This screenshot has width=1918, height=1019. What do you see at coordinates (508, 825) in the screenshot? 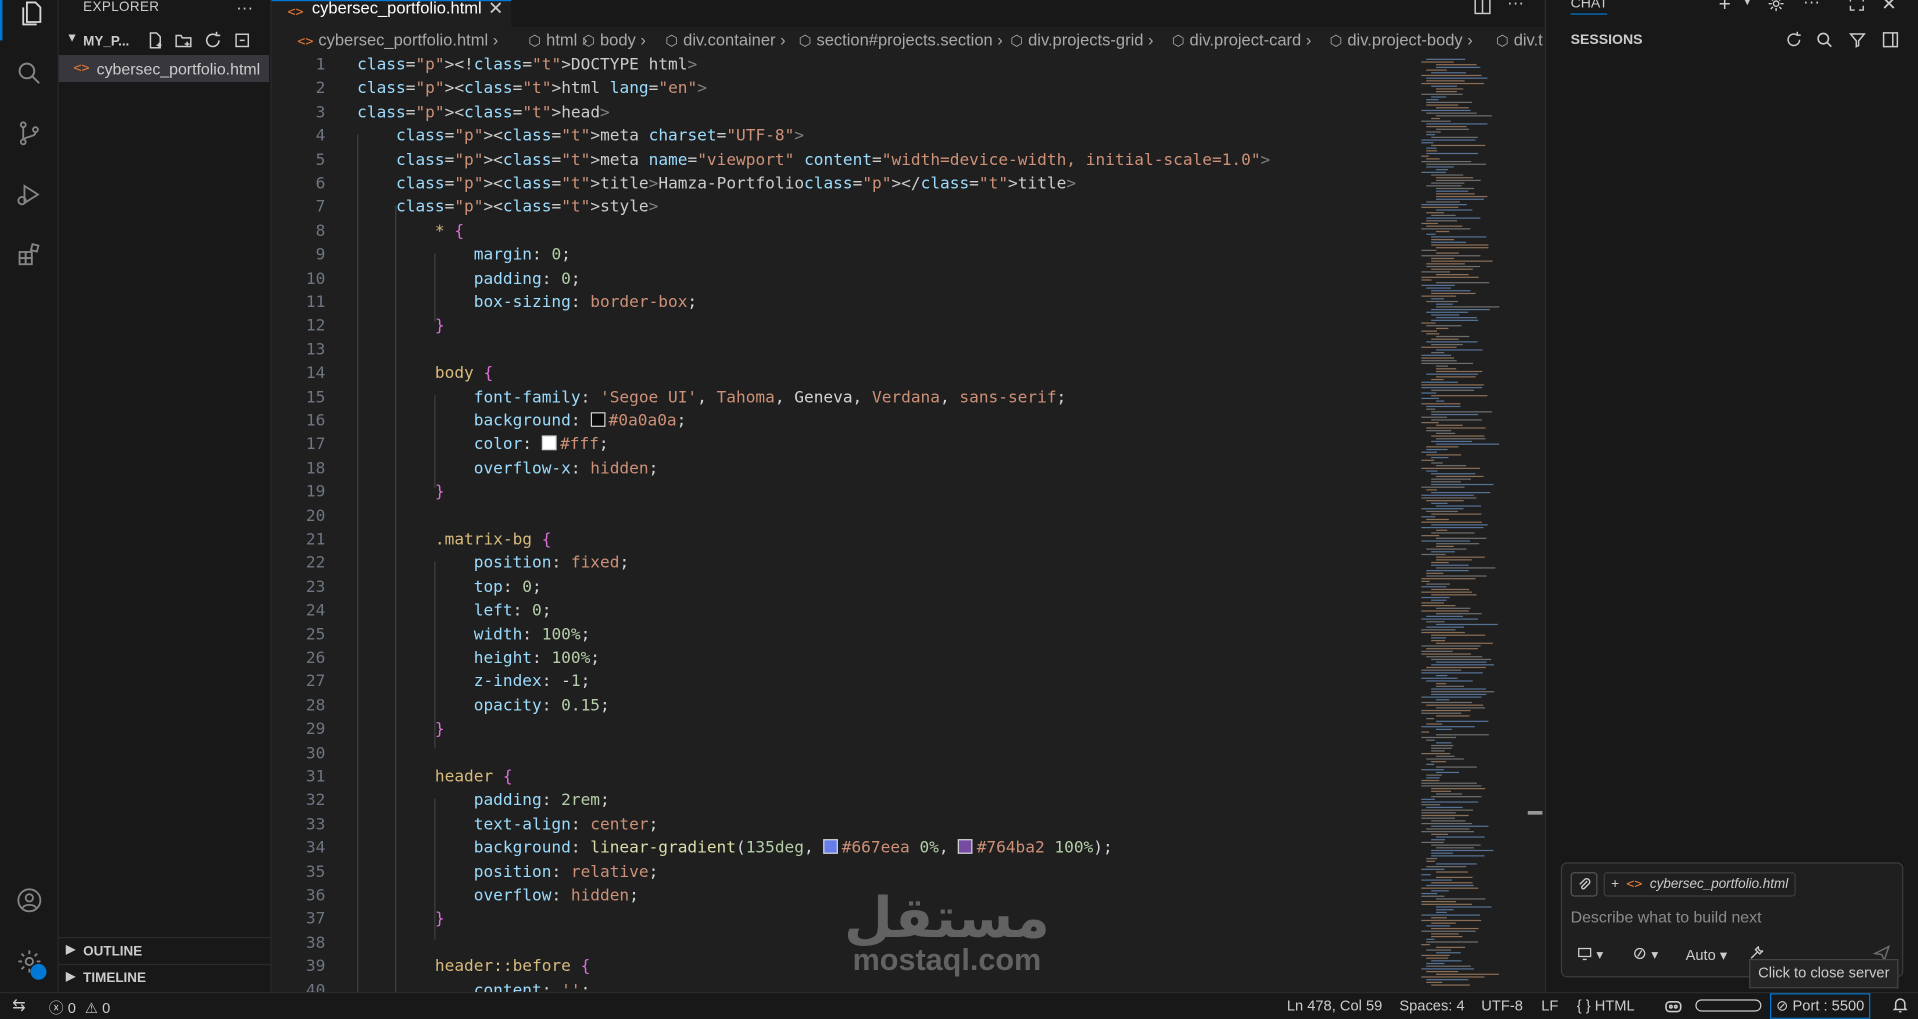
I see `code-line: text-align: center;` at bounding box center [508, 825].